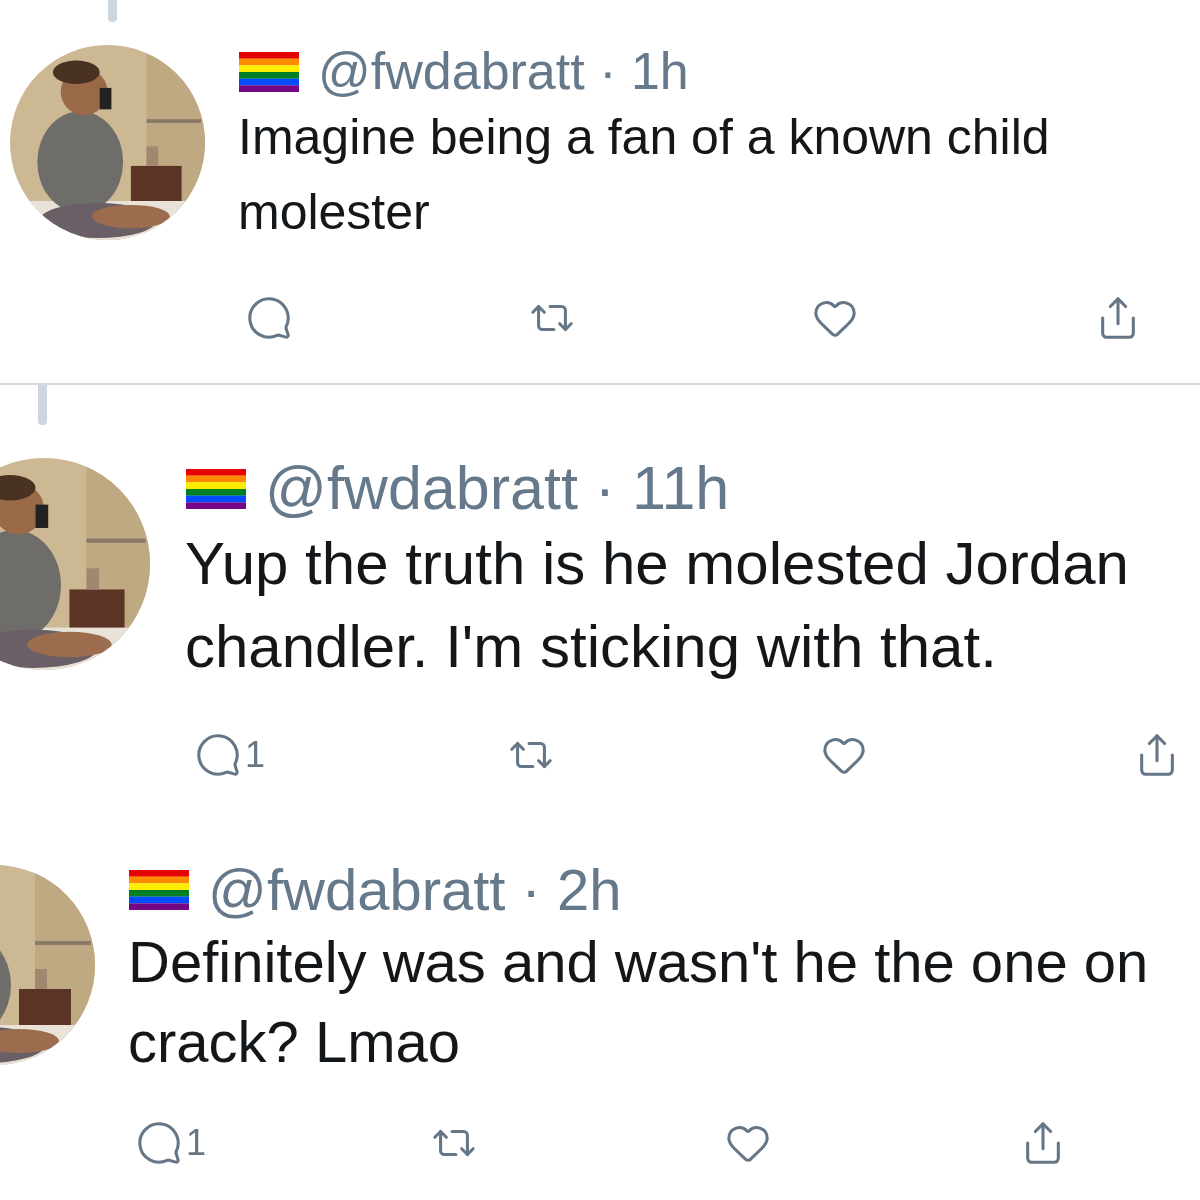 The height and width of the screenshot is (1200, 1200). I want to click on tweet-meta: @fwdabratt · 2h, so click(415, 890).